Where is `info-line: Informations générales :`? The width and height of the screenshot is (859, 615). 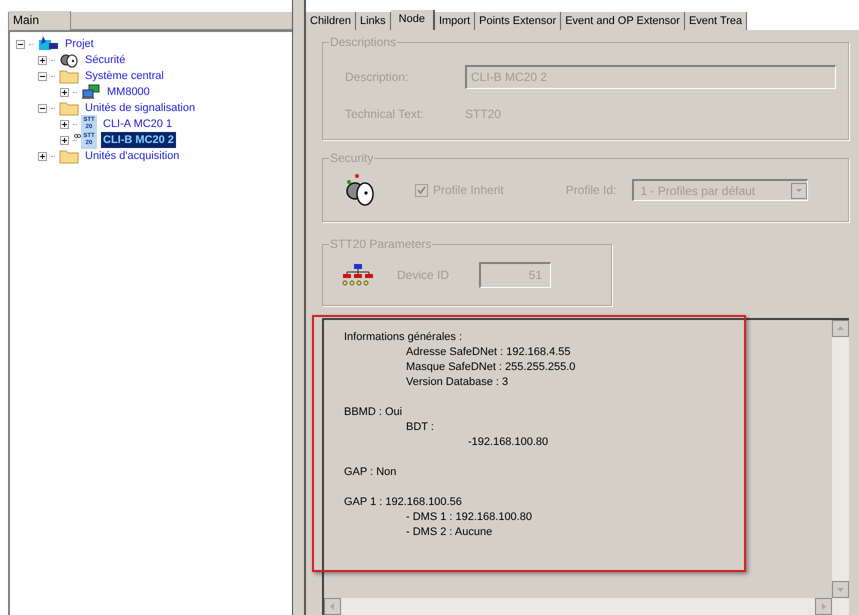
info-line: Informations générales : is located at coordinates (404, 337).